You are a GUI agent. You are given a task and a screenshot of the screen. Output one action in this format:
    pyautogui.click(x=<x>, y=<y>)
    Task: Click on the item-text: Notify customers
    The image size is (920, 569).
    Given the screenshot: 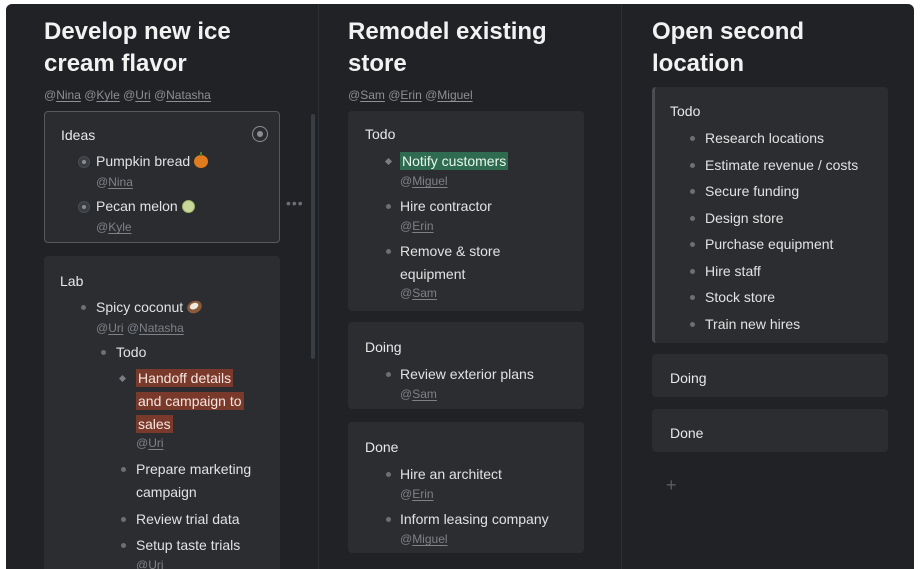 What is the action you would take?
    pyautogui.click(x=454, y=161)
    